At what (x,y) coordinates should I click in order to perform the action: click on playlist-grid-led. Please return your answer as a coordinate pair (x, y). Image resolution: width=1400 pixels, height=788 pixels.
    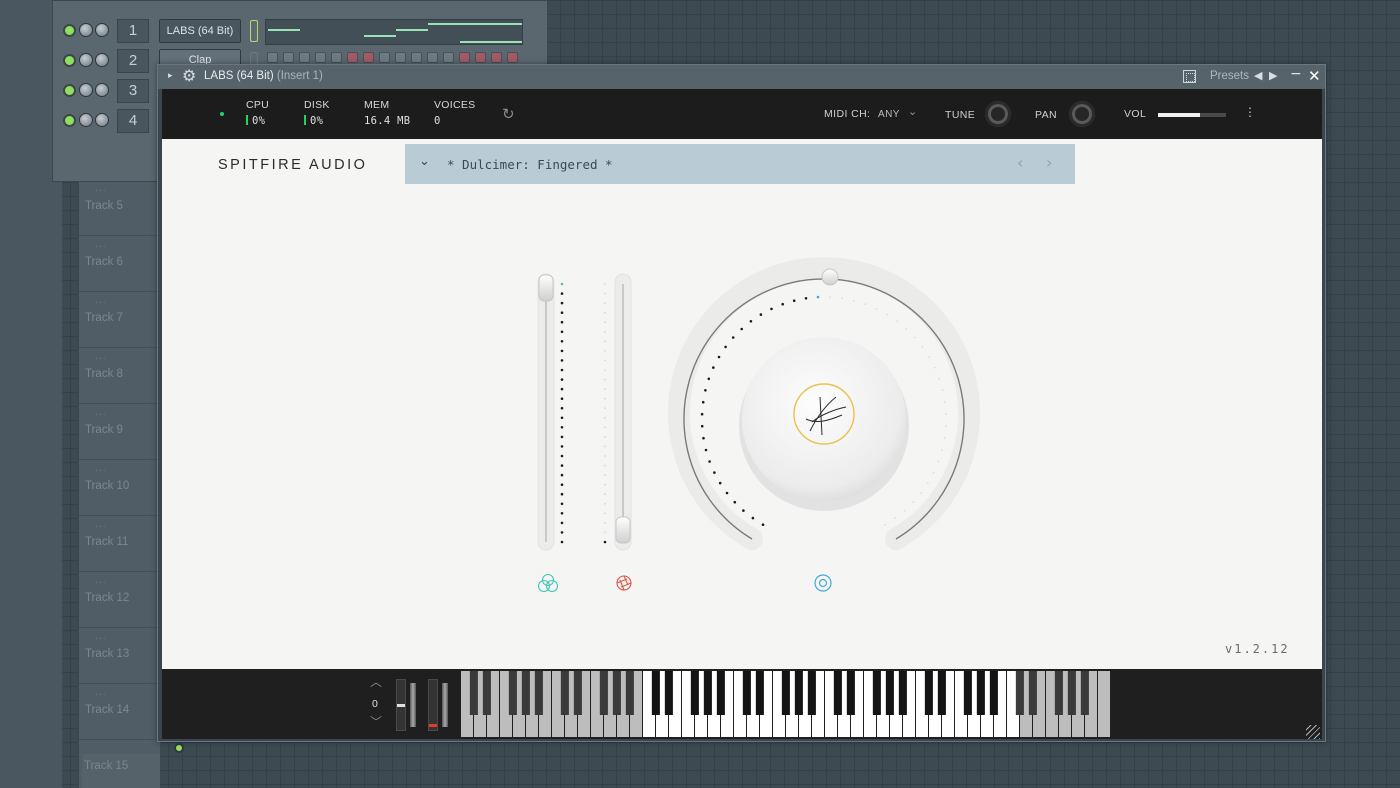
    Looking at the image, I should click on (179, 748).